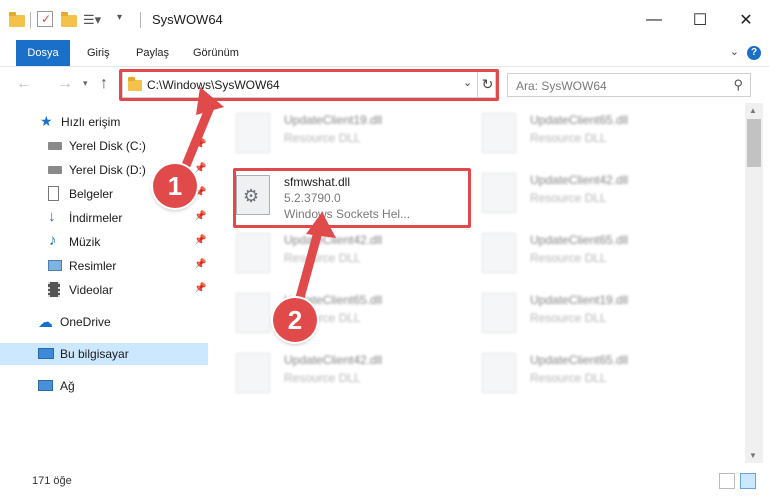 The height and width of the screenshot is (498, 769). I want to click on music-note-icon: ♪, so click(53, 240).